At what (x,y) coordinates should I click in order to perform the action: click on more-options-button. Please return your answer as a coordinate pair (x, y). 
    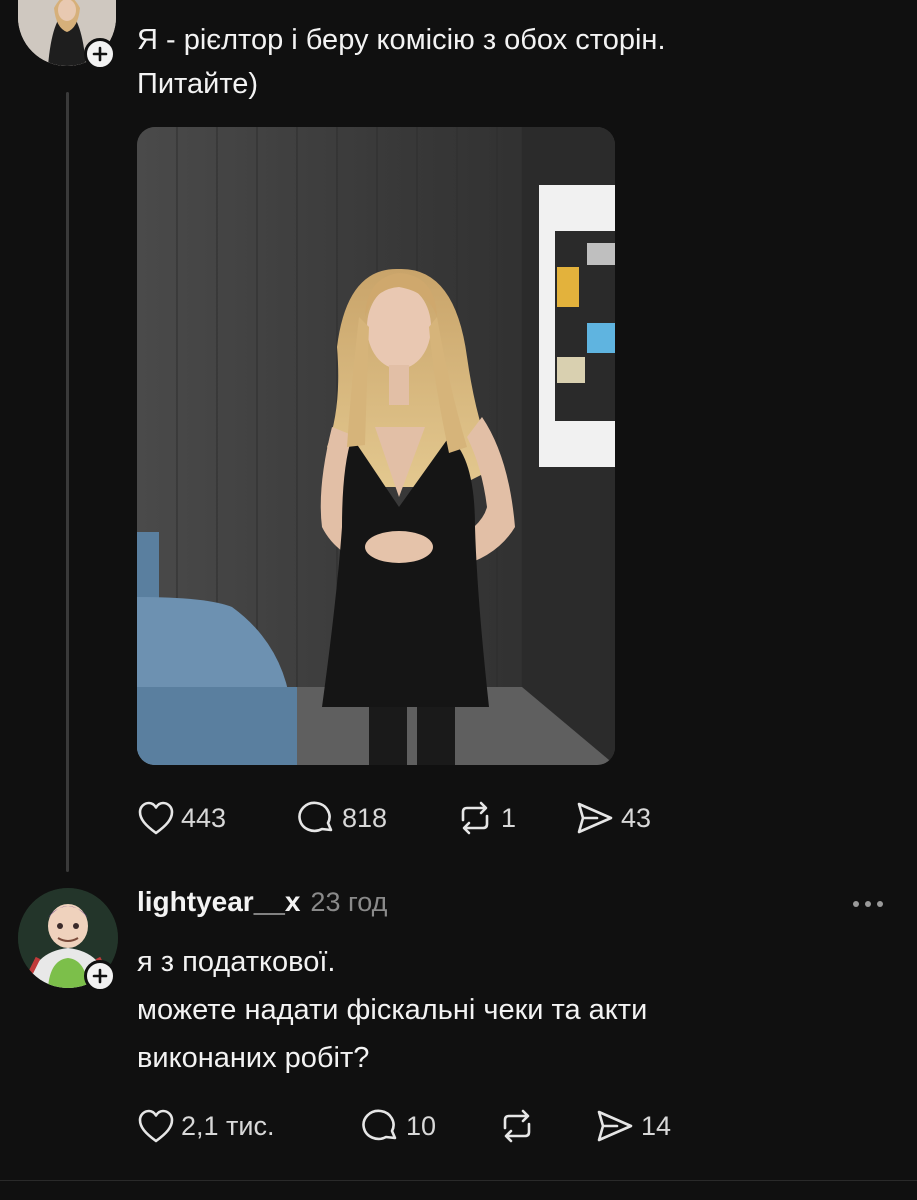
    Looking at the image, I should click on (868, 904).